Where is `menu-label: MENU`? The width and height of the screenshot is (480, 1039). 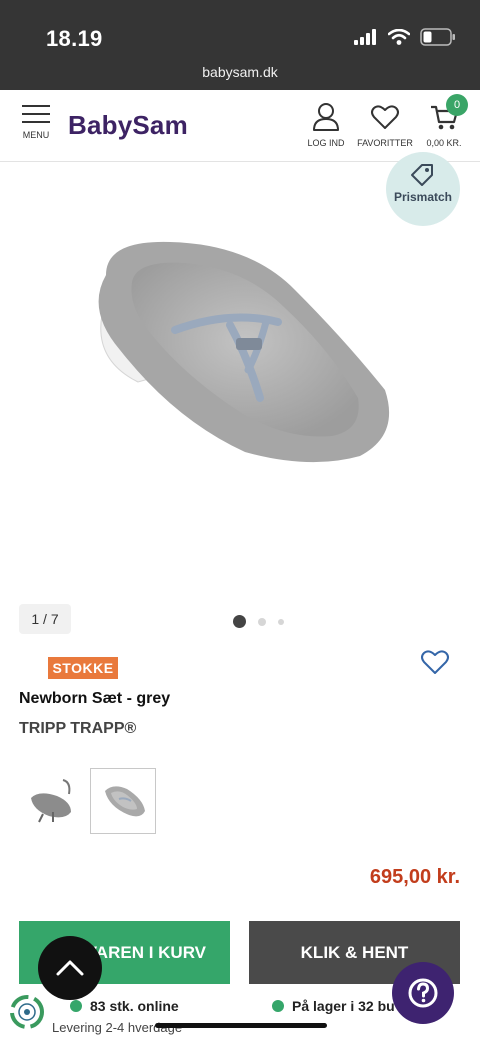 menu-label: MENU is located at coordinates (36, 135).